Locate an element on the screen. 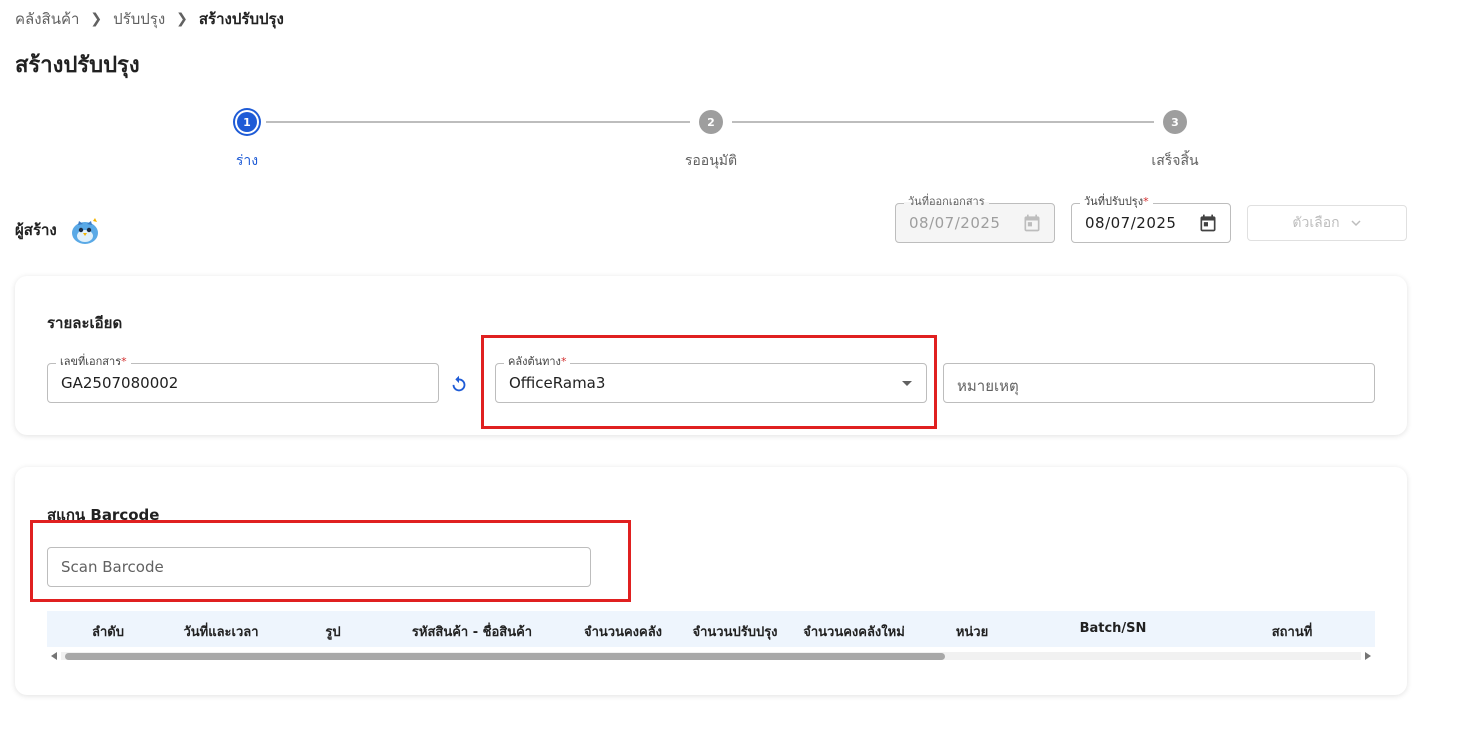  options-button: ตัวเลือก is located at coordinates (1327, 223).